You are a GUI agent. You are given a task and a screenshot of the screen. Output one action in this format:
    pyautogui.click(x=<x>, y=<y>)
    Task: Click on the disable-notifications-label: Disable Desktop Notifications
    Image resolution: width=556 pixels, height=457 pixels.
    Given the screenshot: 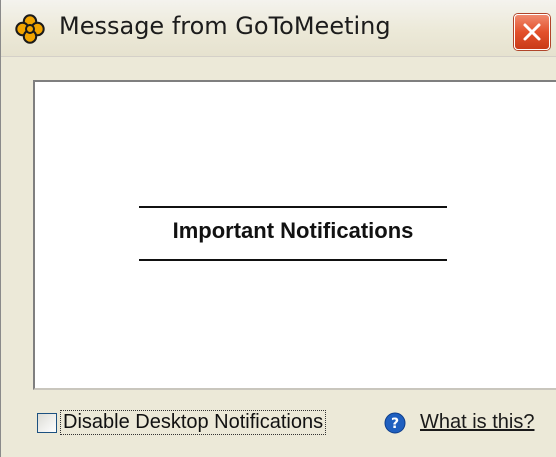 What is the action you would take?
    pyautogui.click(x=193, y=422)
    